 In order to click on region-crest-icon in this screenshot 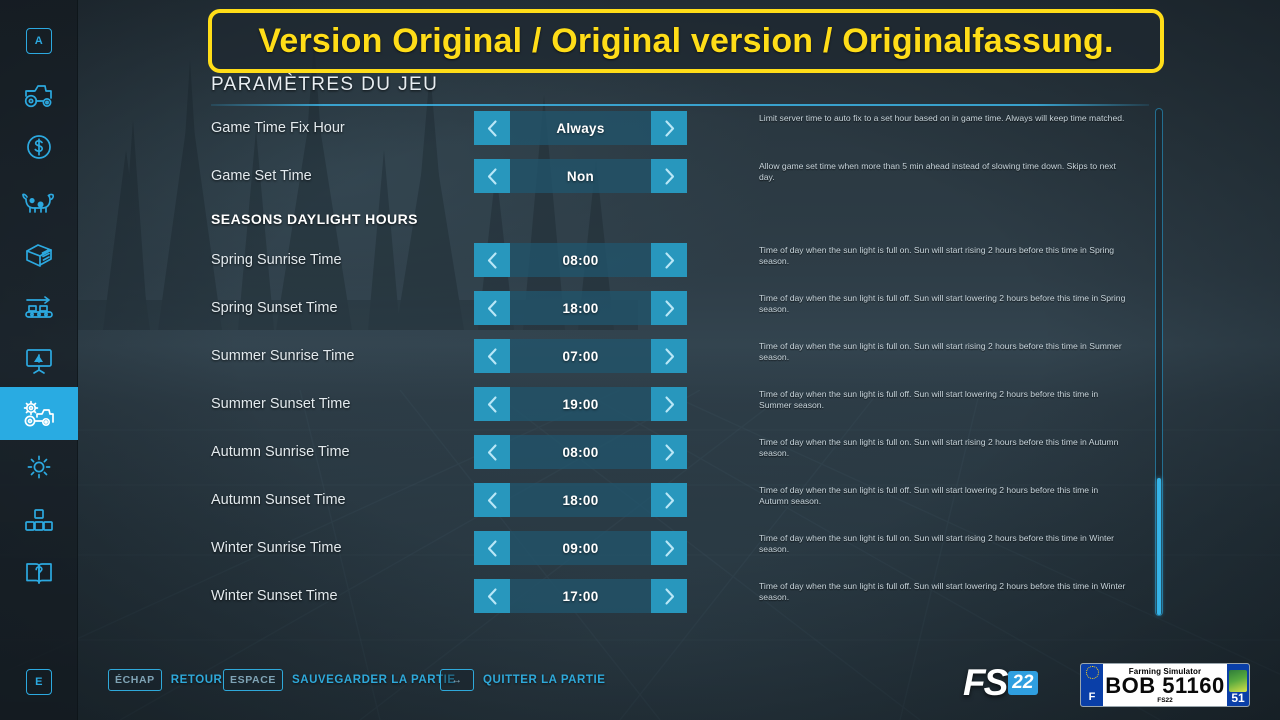, I will do `click(1238, 681)`.